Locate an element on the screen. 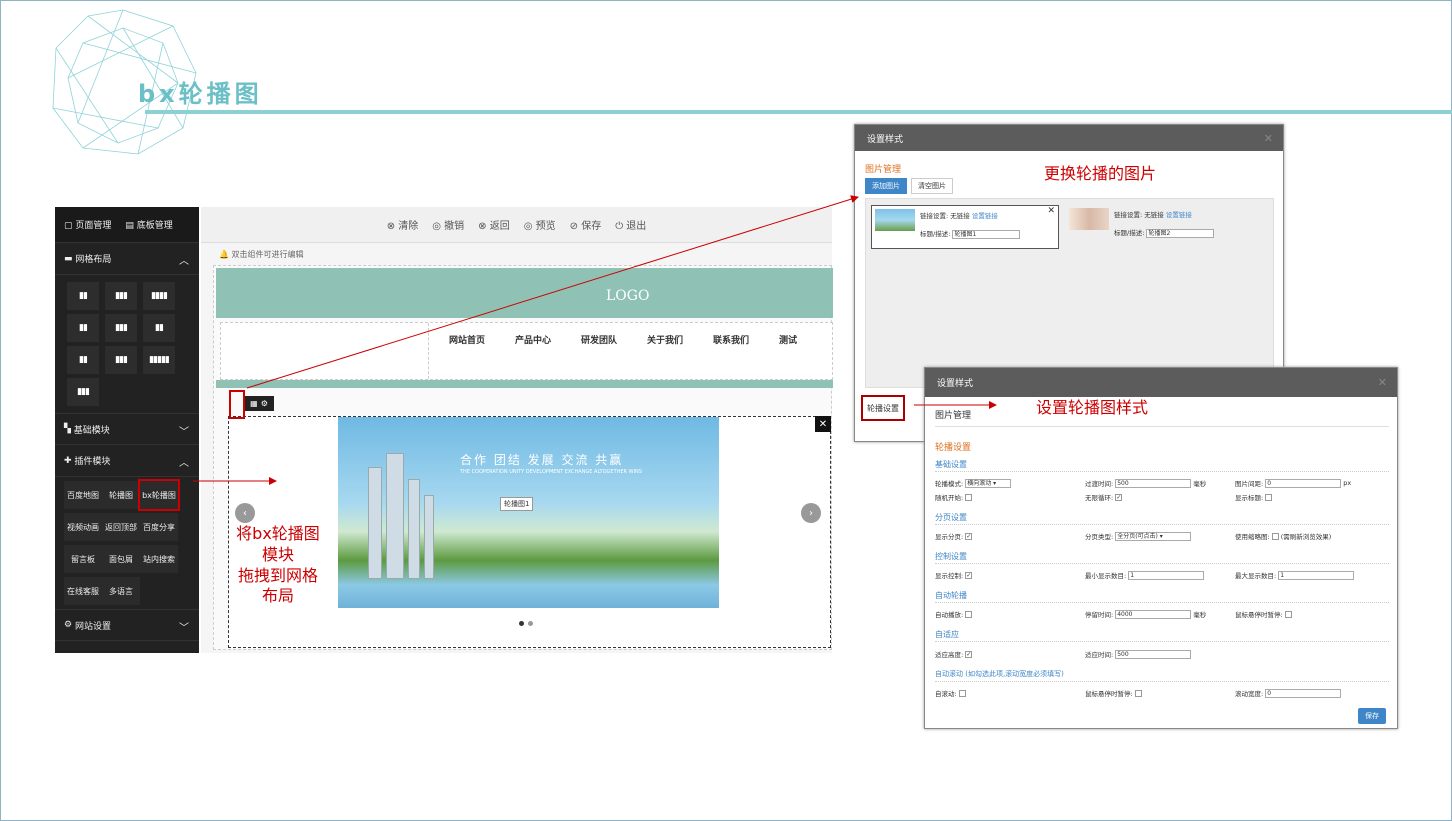 This screenshot has width=1452, height=821. logout-button: ⏻ 退出 is located at coordinates (630, 224).